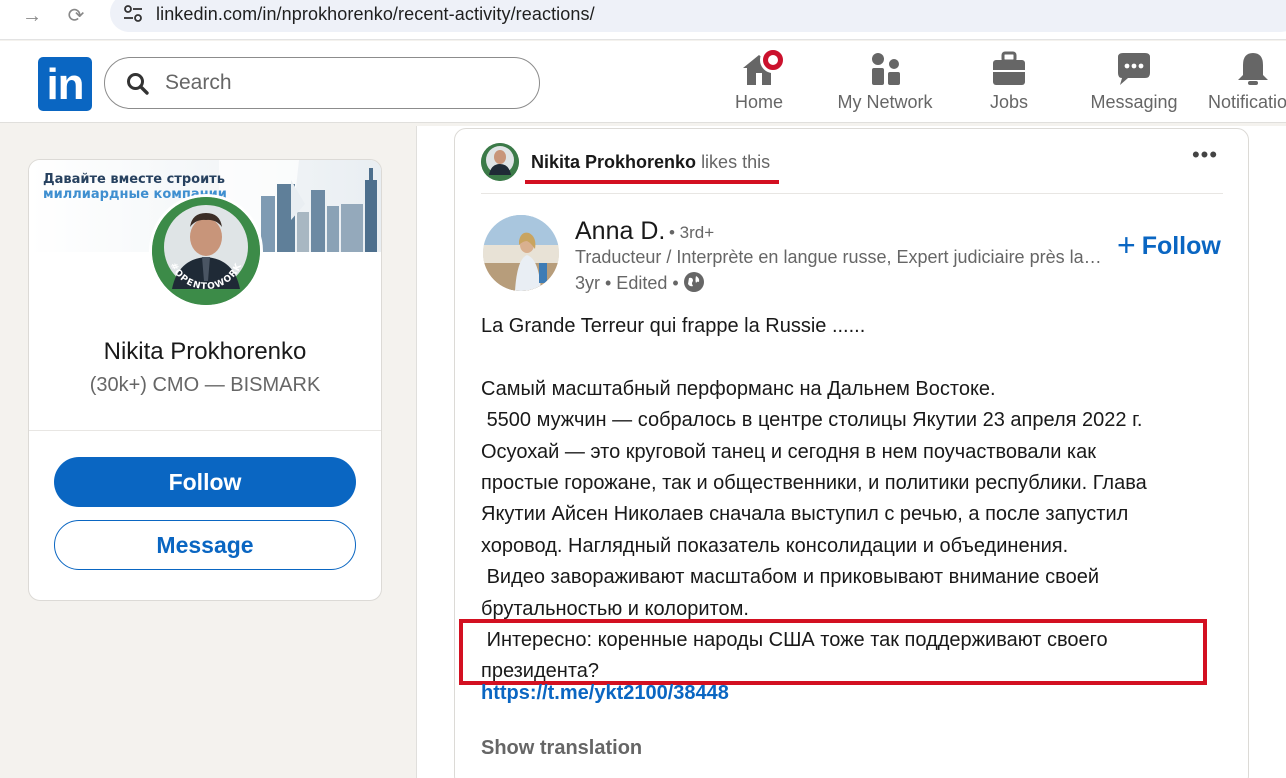  What do you see at coordinates (205, 385) in the screenshot?
I see `profile-headline: (30k+) CMO — BISMARK` at bounding box center [205, 385].